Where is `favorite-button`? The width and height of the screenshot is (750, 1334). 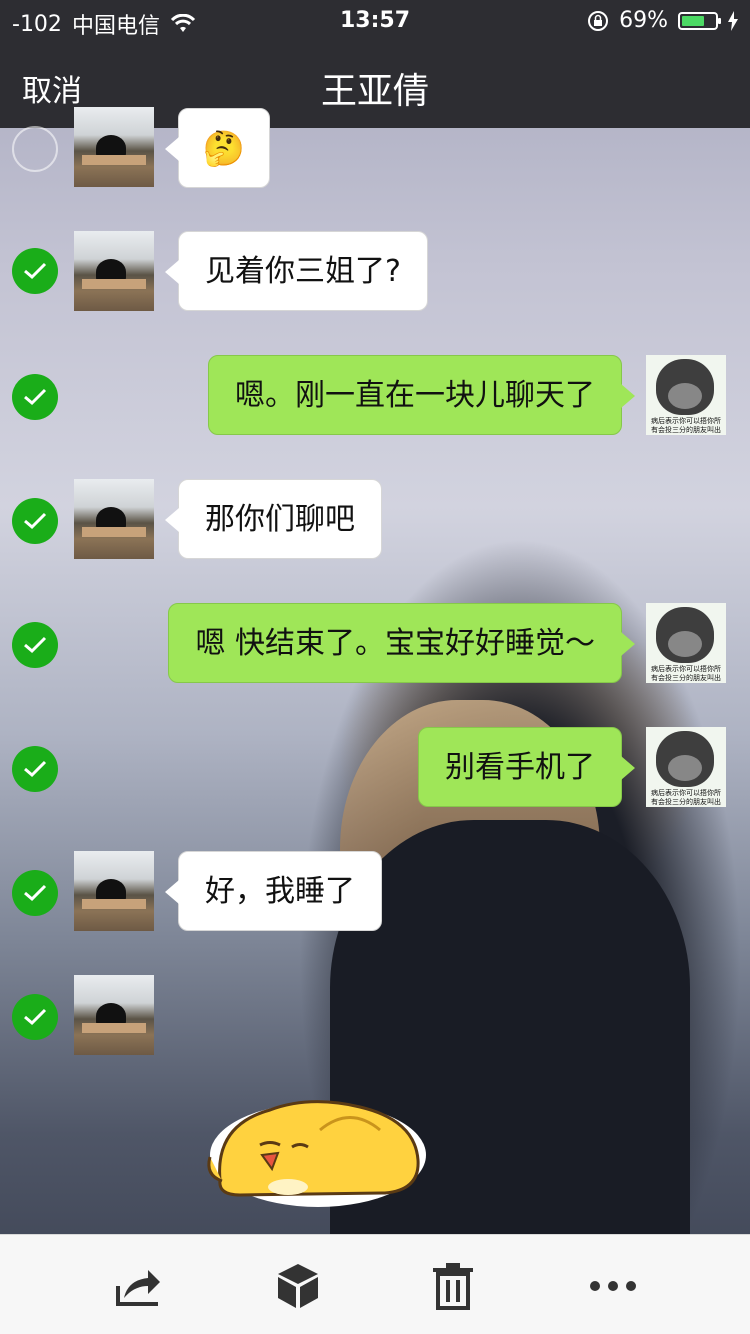
favorite-button is located at coordinates (298, 1286).